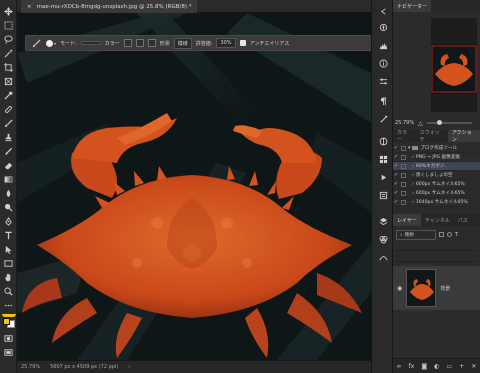  I want to click on visibility-eye-icon: ◉, so click(399, 288).